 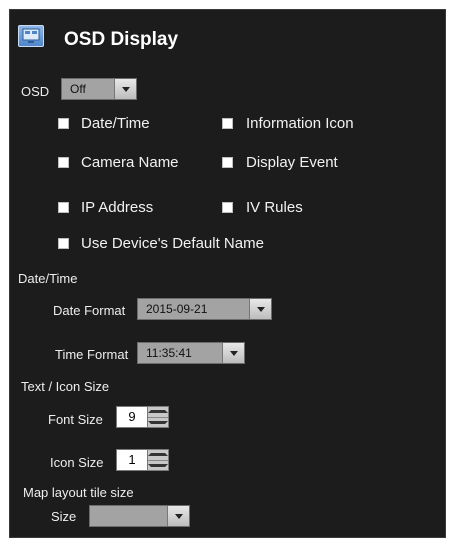 I want to click on display-settings-icon, so click(x=31, y=36).